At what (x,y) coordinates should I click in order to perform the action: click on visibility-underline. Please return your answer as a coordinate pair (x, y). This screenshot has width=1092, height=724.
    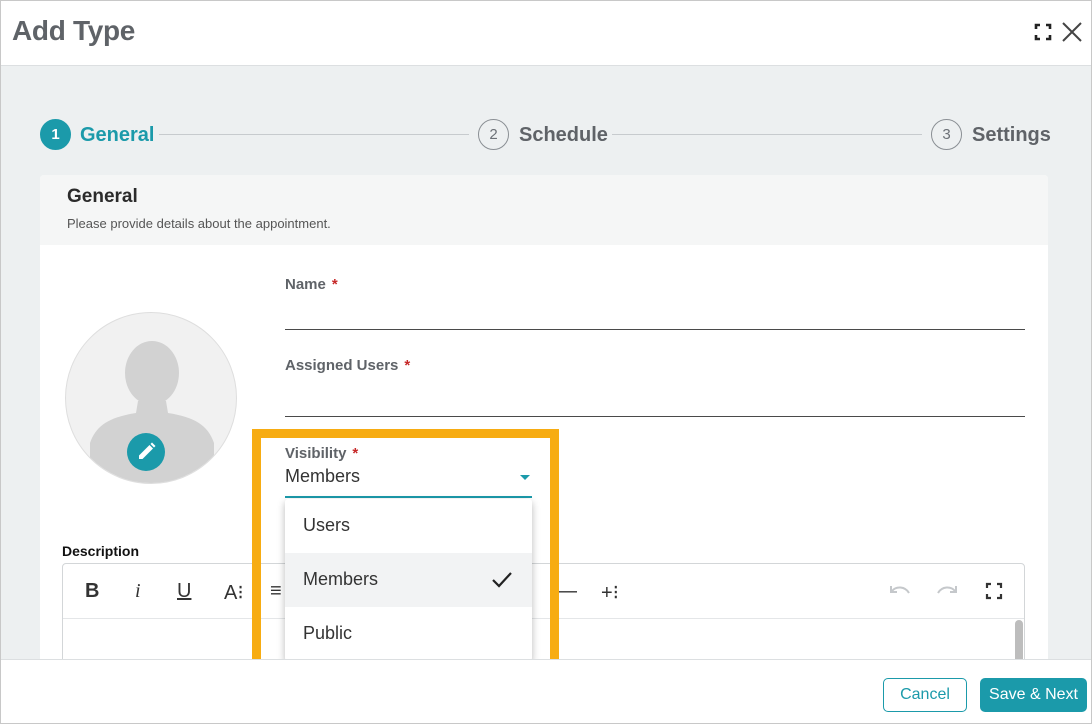
    Looking at the image, I should click on (408, 497).